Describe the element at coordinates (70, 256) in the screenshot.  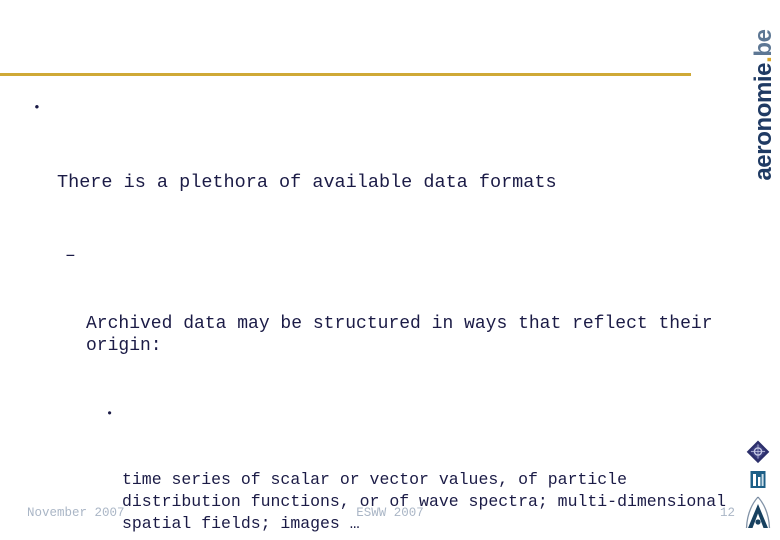
I see `dash-marker-icon: –` at that location.